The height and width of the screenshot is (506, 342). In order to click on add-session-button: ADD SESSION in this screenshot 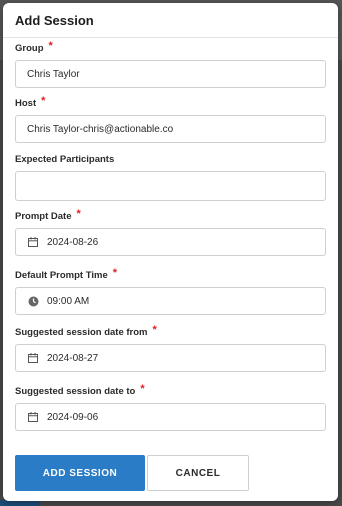, I will do `click(80, 473)`.